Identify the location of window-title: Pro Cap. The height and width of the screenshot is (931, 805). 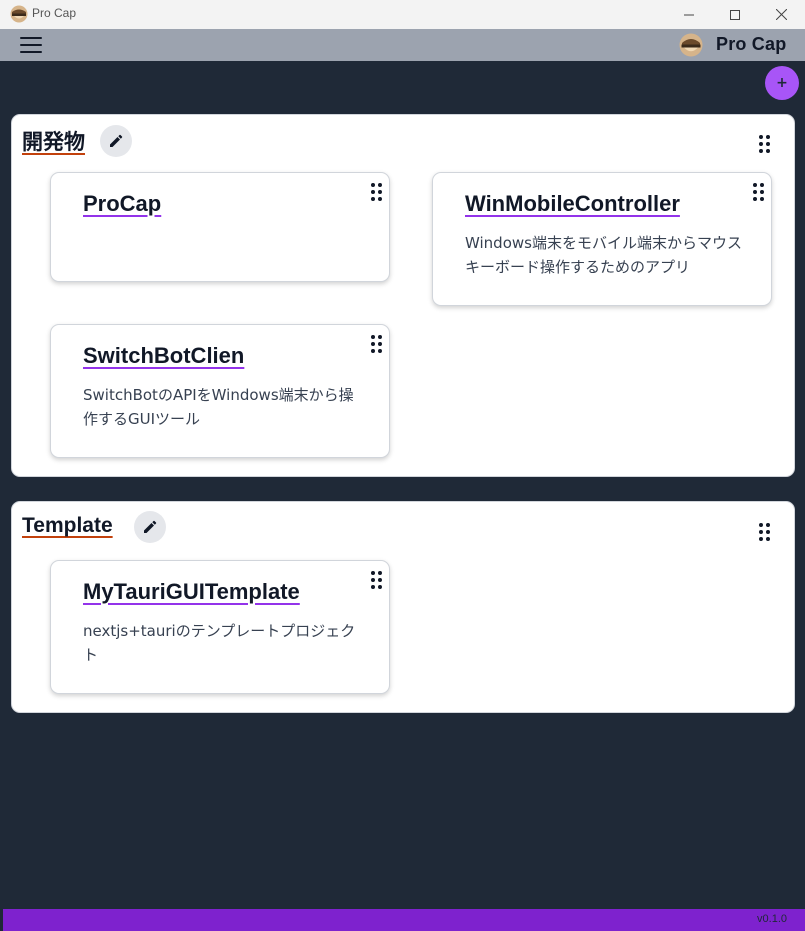
(54, 13).